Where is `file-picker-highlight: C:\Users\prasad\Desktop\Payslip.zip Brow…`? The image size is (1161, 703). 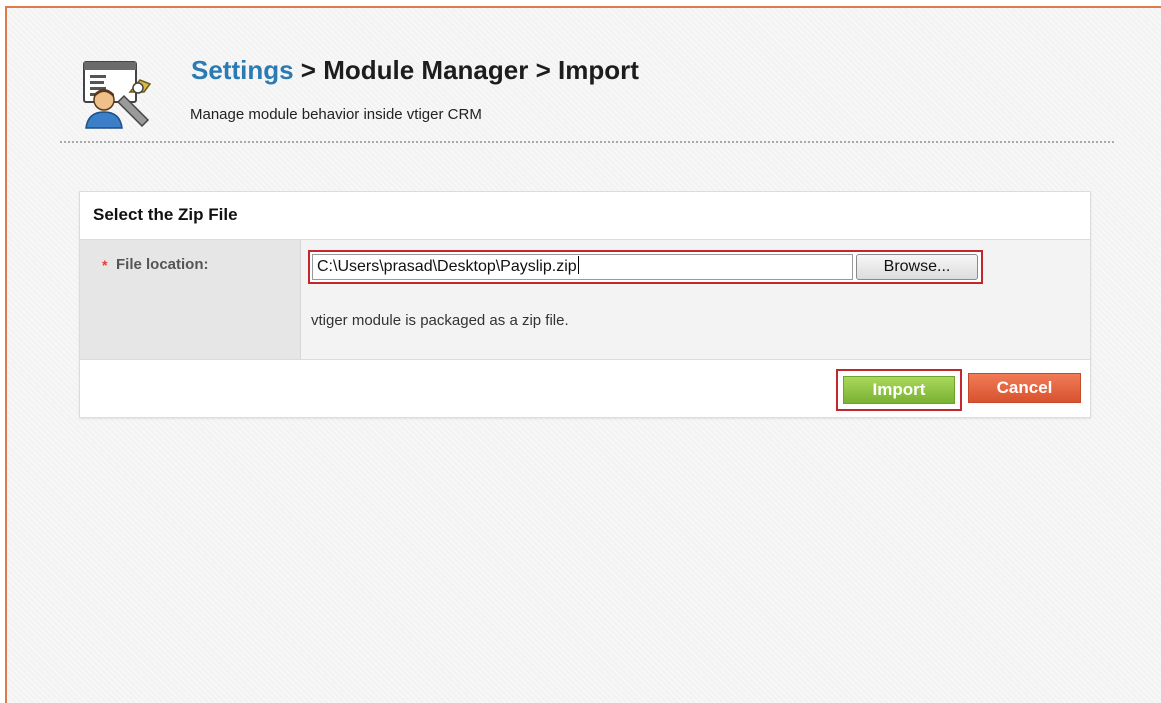 file-picker-highlight: C:\Users\prasad\Desktop\Payslip.zip Brow… is located at coordinates (645, 267).